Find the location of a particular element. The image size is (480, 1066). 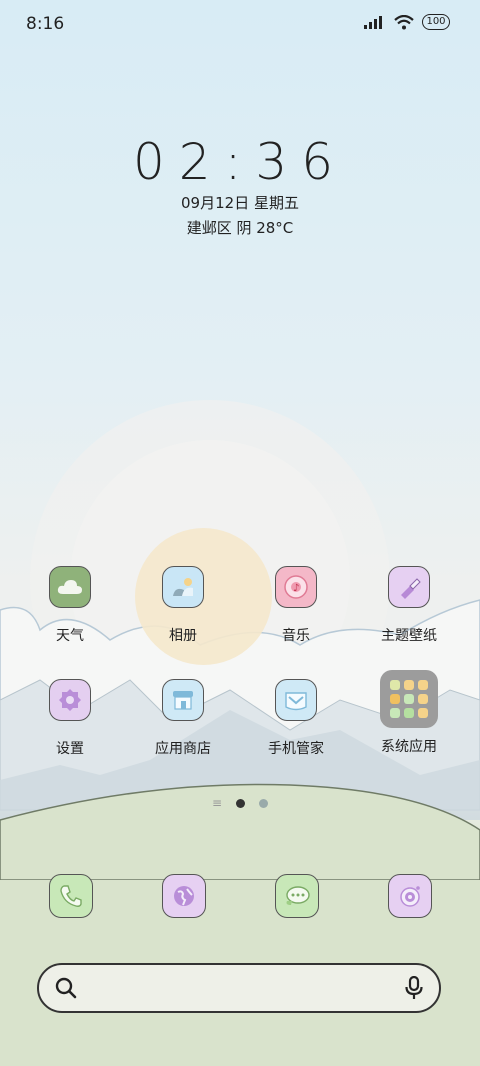

microphone-icon is located at coordinates (414, 988).